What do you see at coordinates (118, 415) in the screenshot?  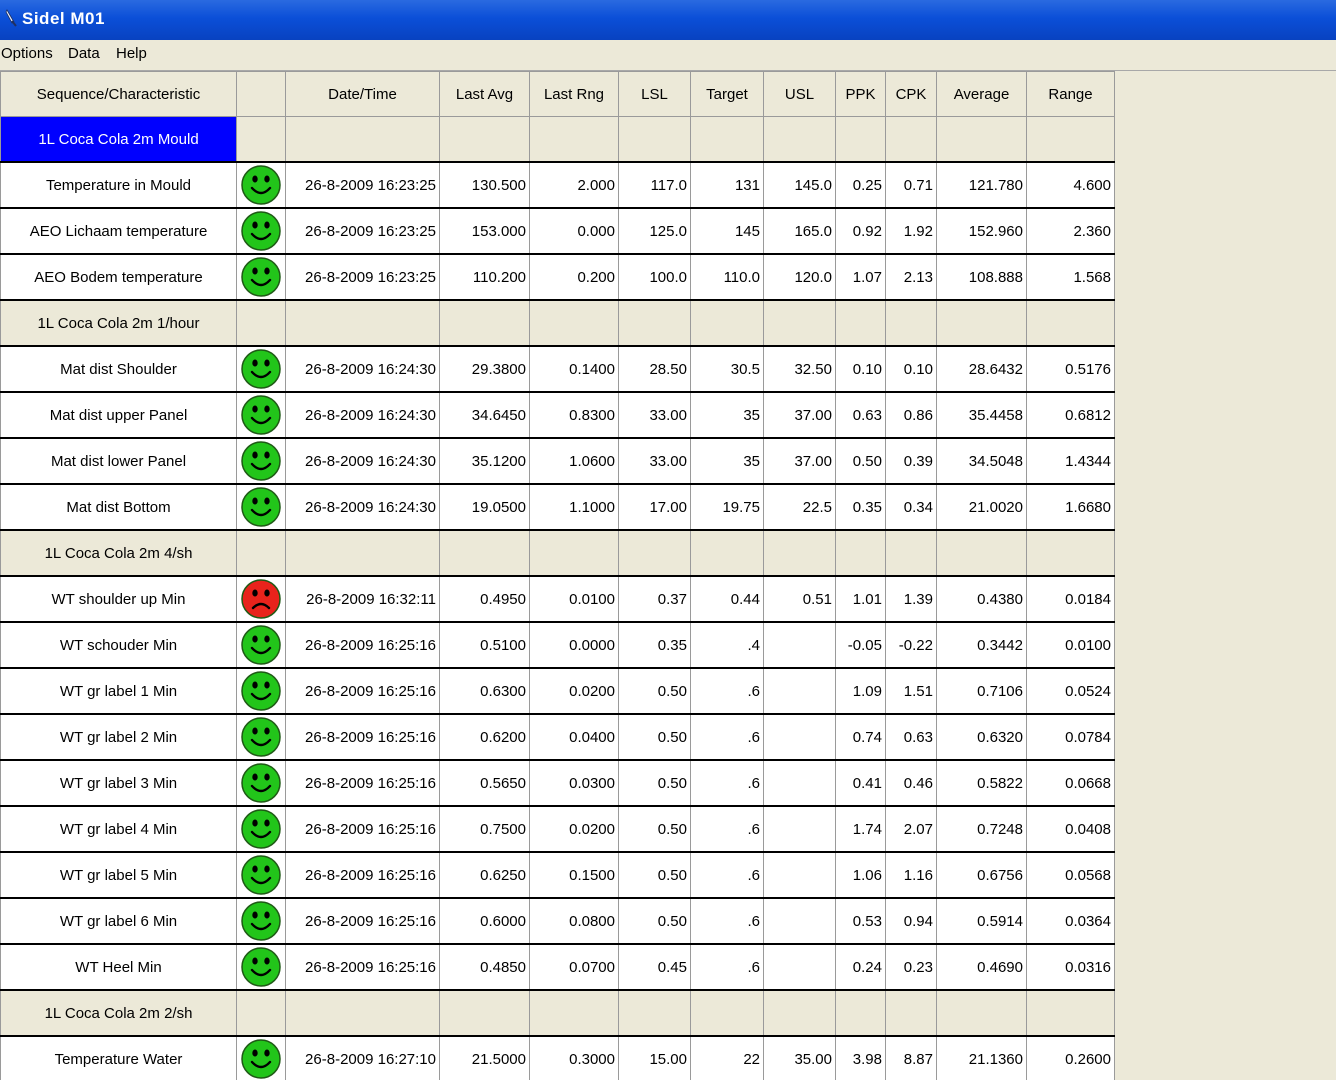 I see `characteristic-name: Mat dist upper Panel` at bounding box center [118, 415].